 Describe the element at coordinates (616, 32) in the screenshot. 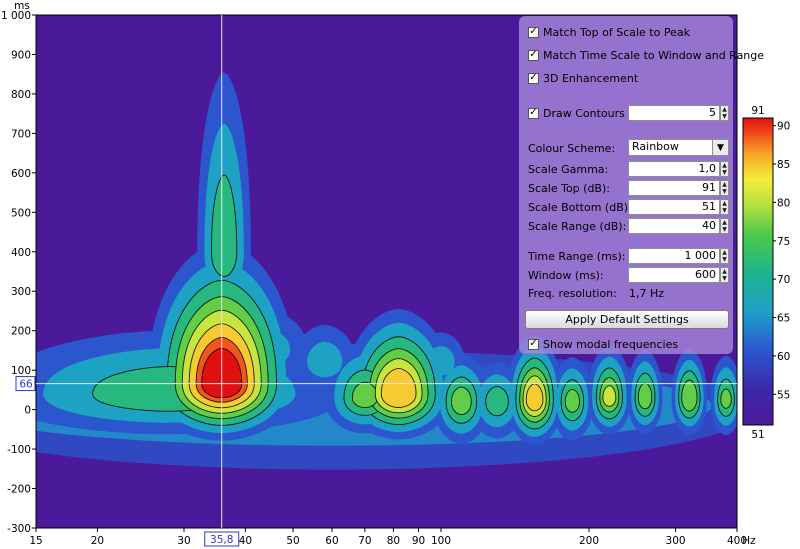

I see `match-top-label: Match Top of Scale to Peak` at that location.